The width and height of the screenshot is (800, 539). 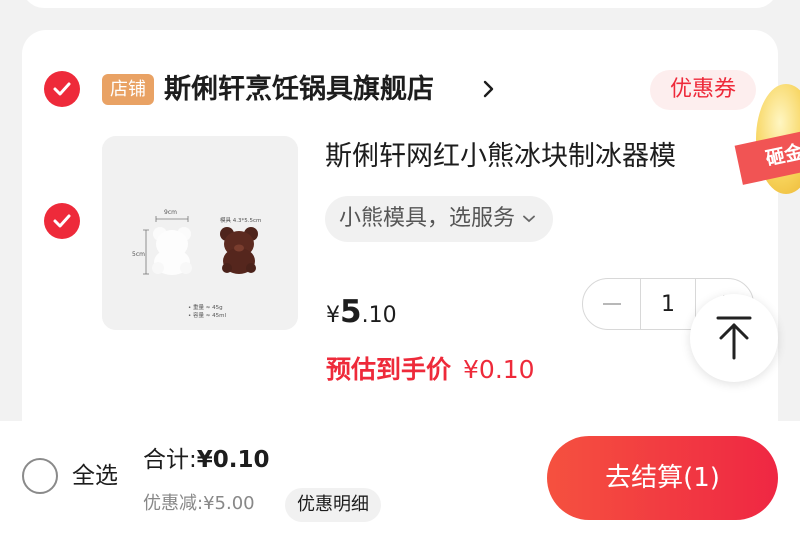 What do you see at coordinates (400, 4) in the screenshot?
I see `previous-card` at bounding box center [400, 4].